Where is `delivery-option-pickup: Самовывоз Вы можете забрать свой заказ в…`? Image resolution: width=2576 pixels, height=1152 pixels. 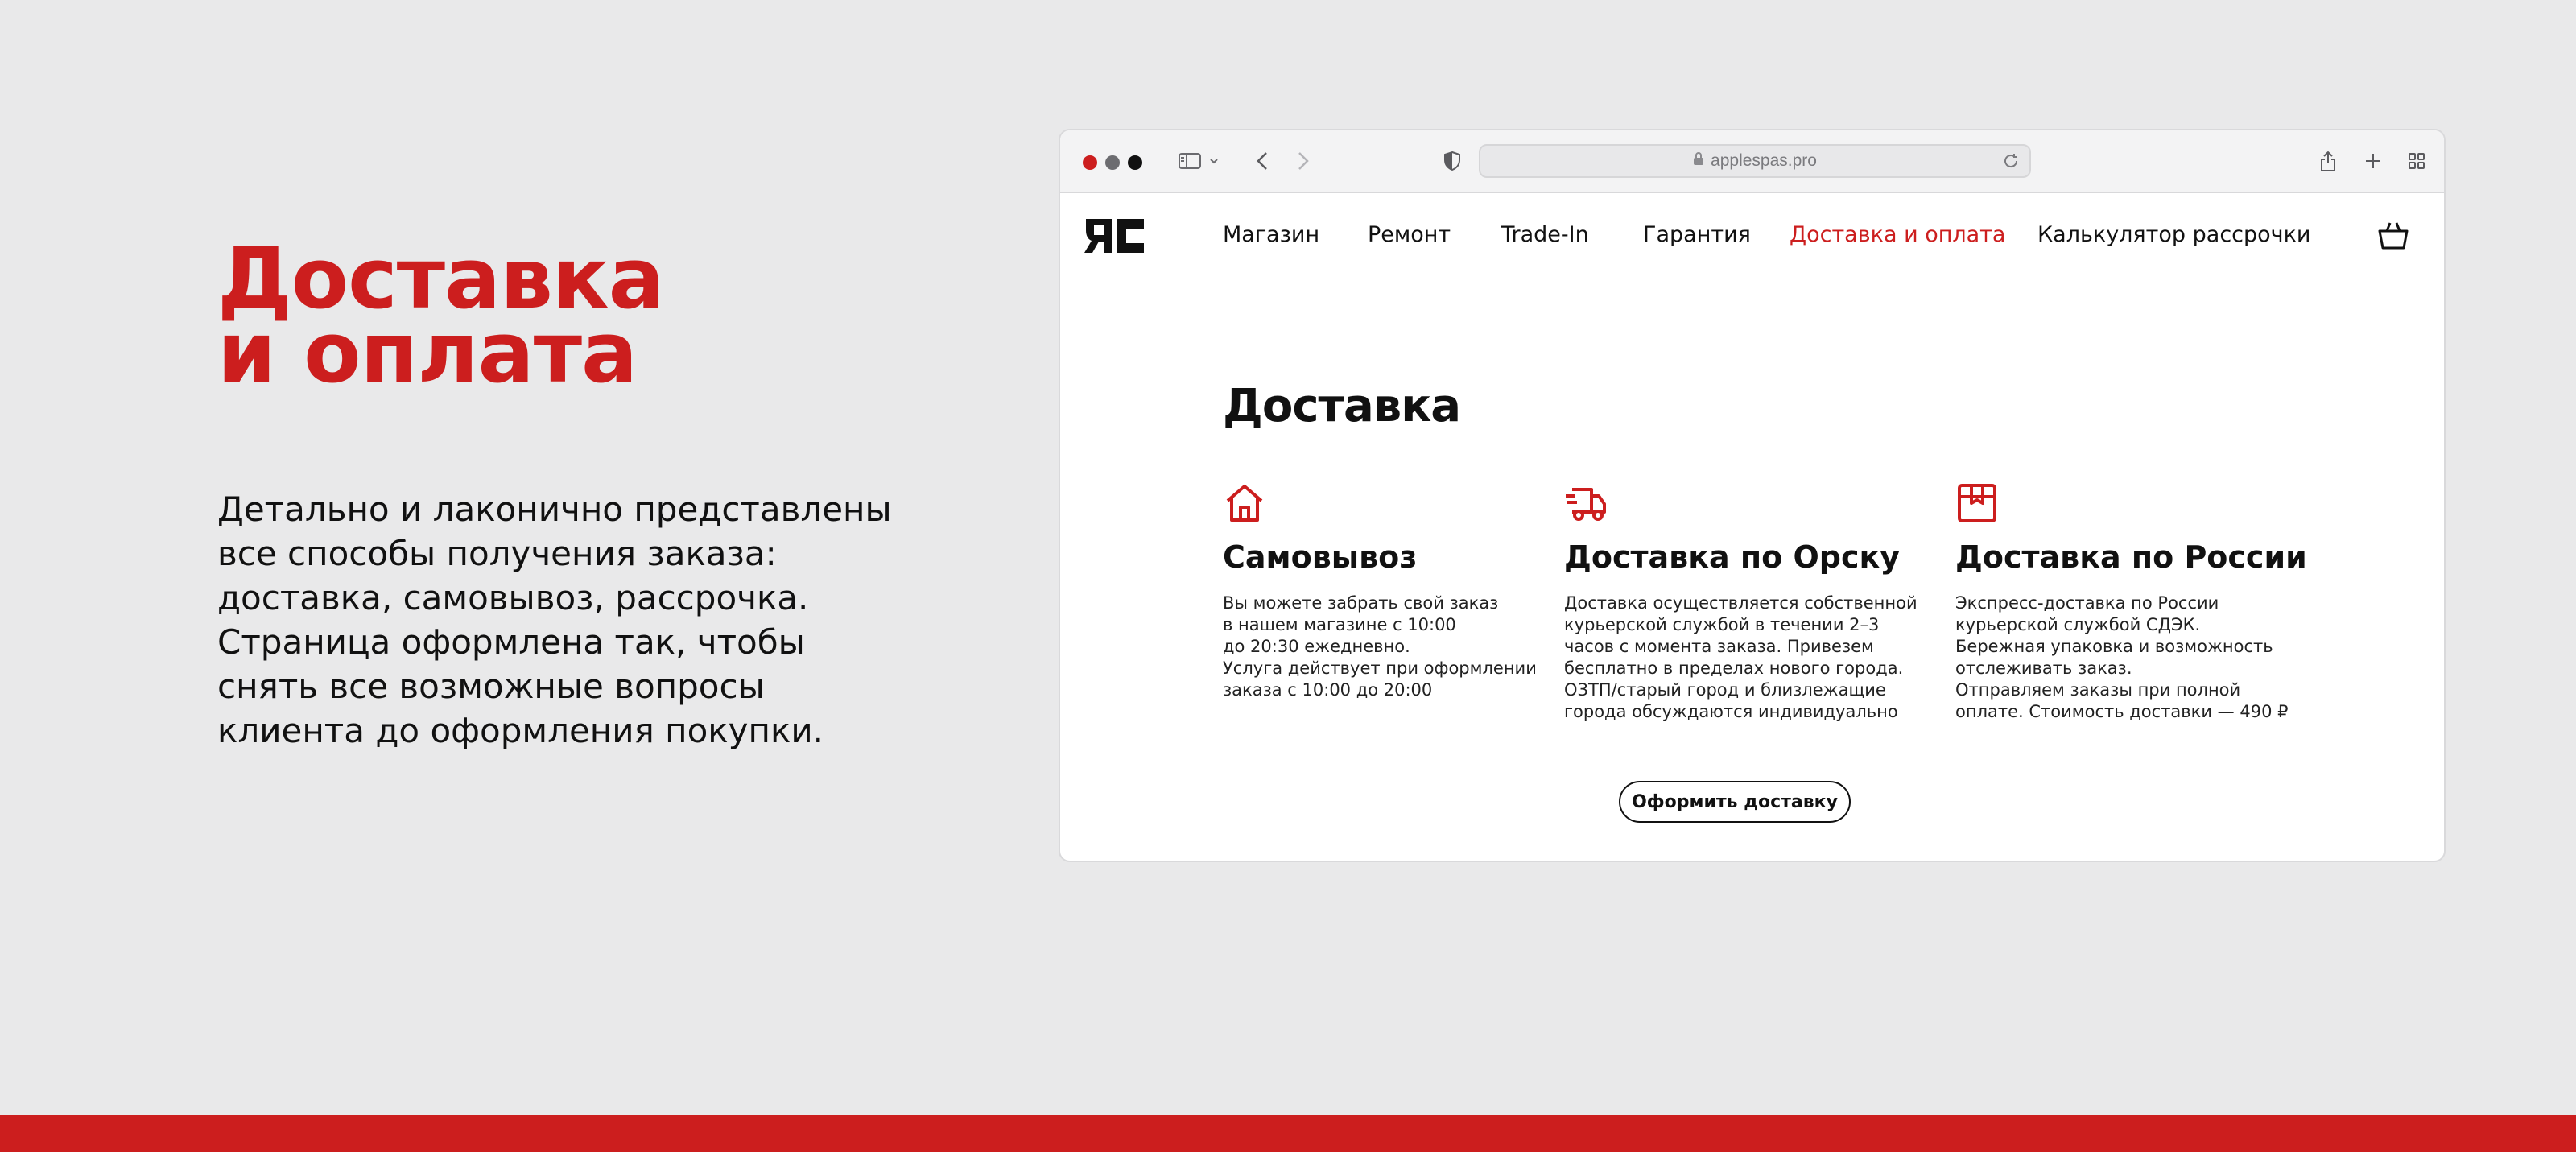
delivery-option-pickup: Самовывоз Вы можете забрать свой заказ в… is located at coordinates (1380, 591).